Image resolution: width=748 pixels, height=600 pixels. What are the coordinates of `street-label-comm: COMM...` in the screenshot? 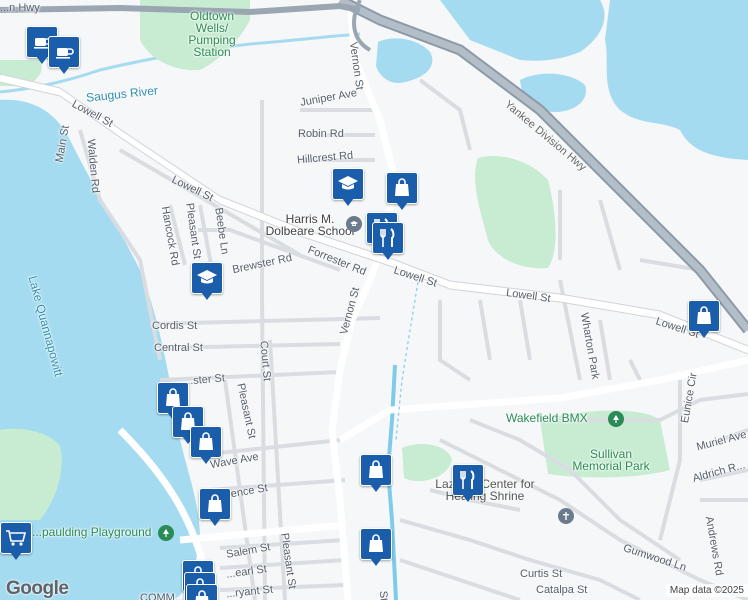 It's located at (162, 596).